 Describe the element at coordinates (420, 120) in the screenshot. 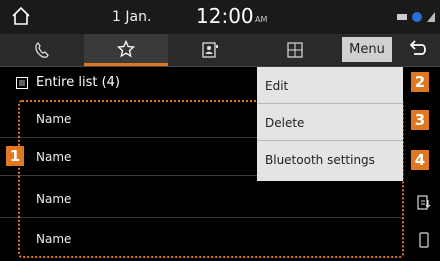

I see `callout-badge: 3` at that location.